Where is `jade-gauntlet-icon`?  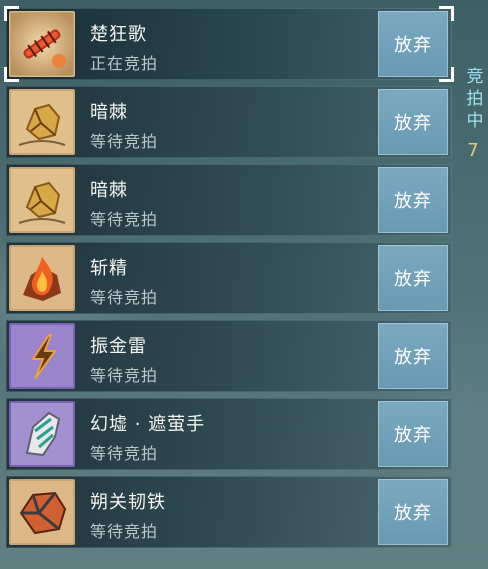 jade-gauntlet-icon is located at coordinates (42, 434).